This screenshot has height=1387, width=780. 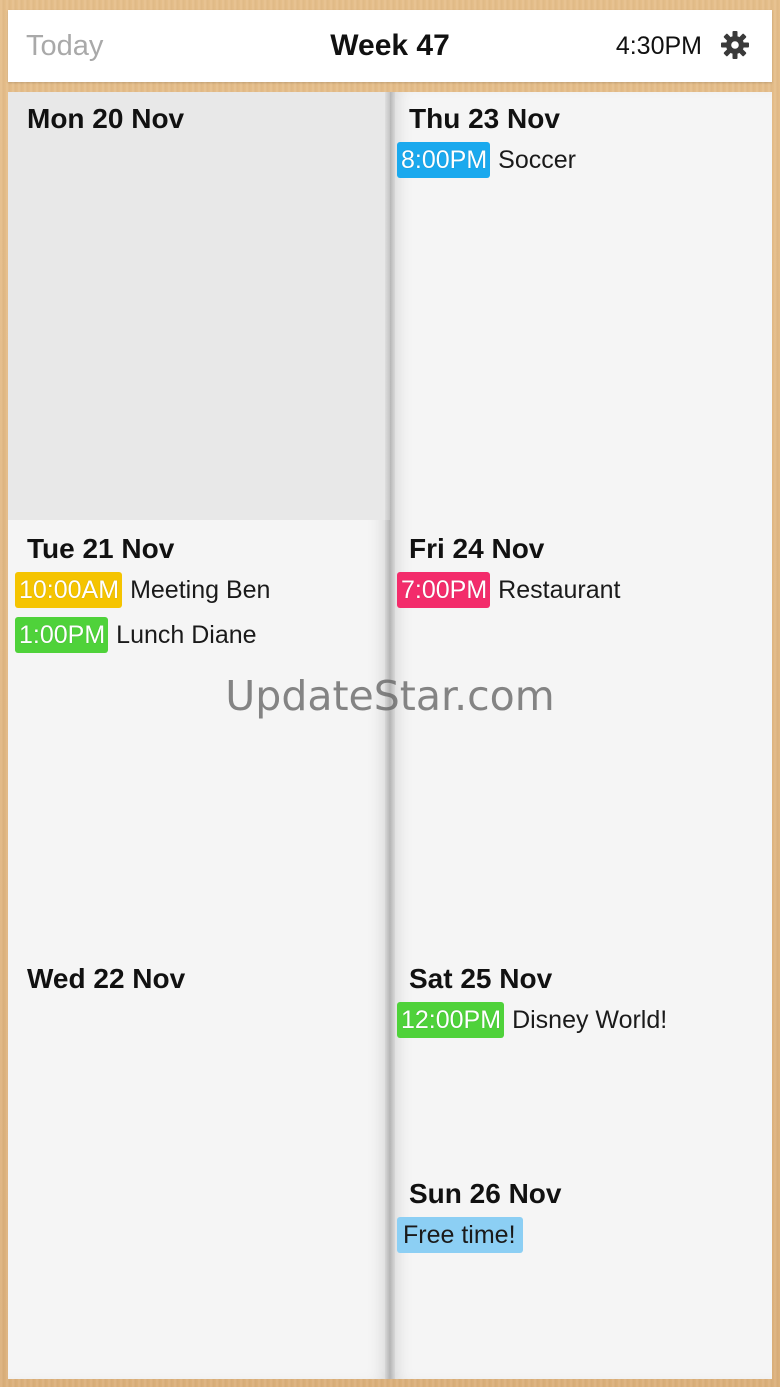 I want to click on event-item: 10:00AM Meeting Ben, so click(x=199, y=590).